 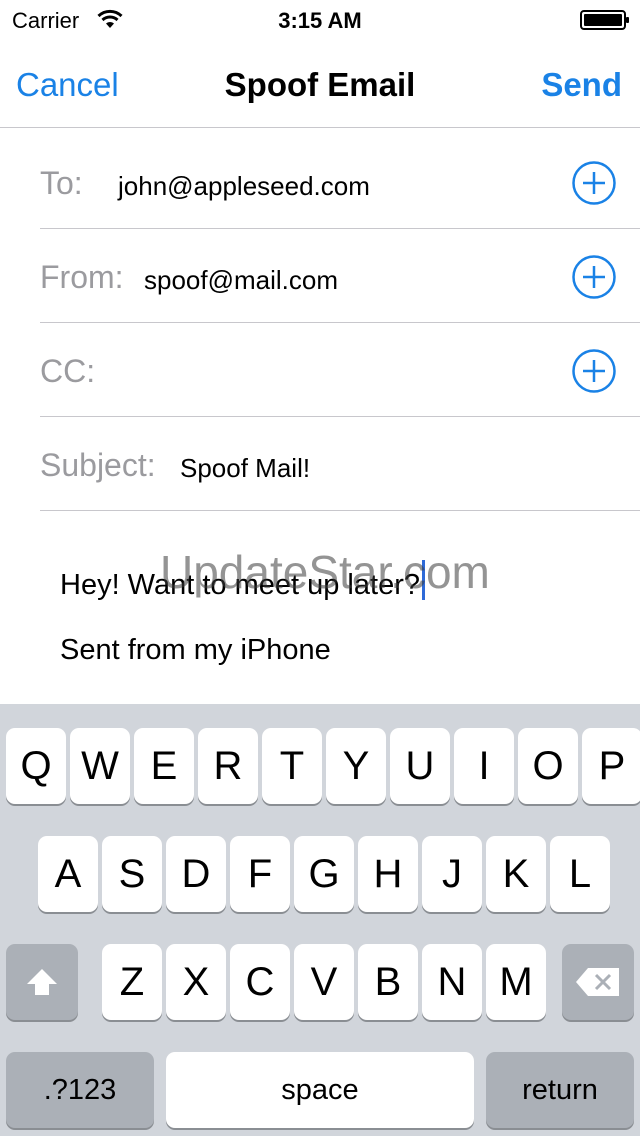 I want to click on delete-key, so click(x=598, y=982).